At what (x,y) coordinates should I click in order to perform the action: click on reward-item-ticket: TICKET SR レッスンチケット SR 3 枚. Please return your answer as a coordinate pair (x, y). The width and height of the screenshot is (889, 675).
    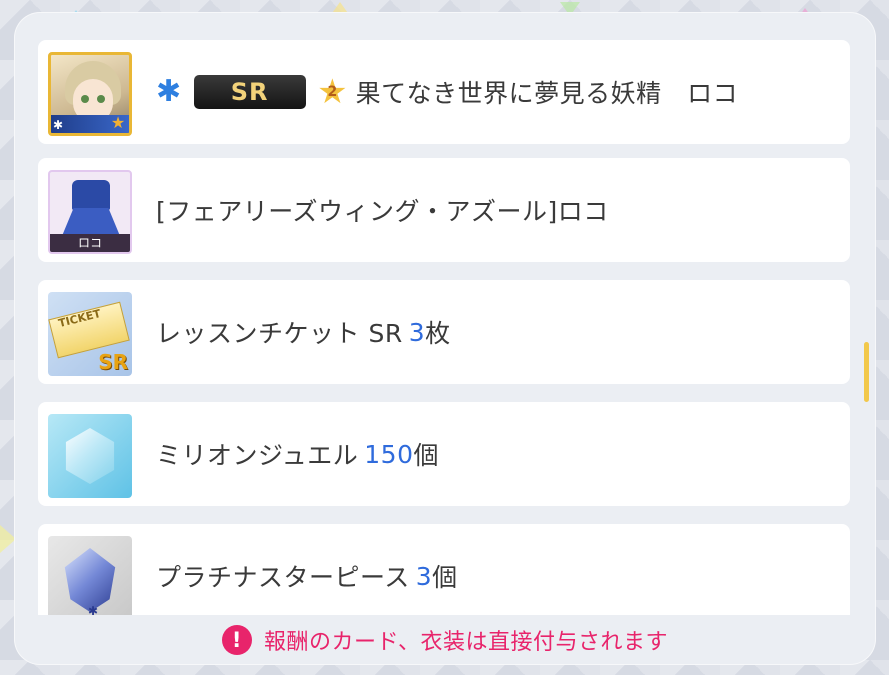
    Looking at the image, I should click on (444, 332).